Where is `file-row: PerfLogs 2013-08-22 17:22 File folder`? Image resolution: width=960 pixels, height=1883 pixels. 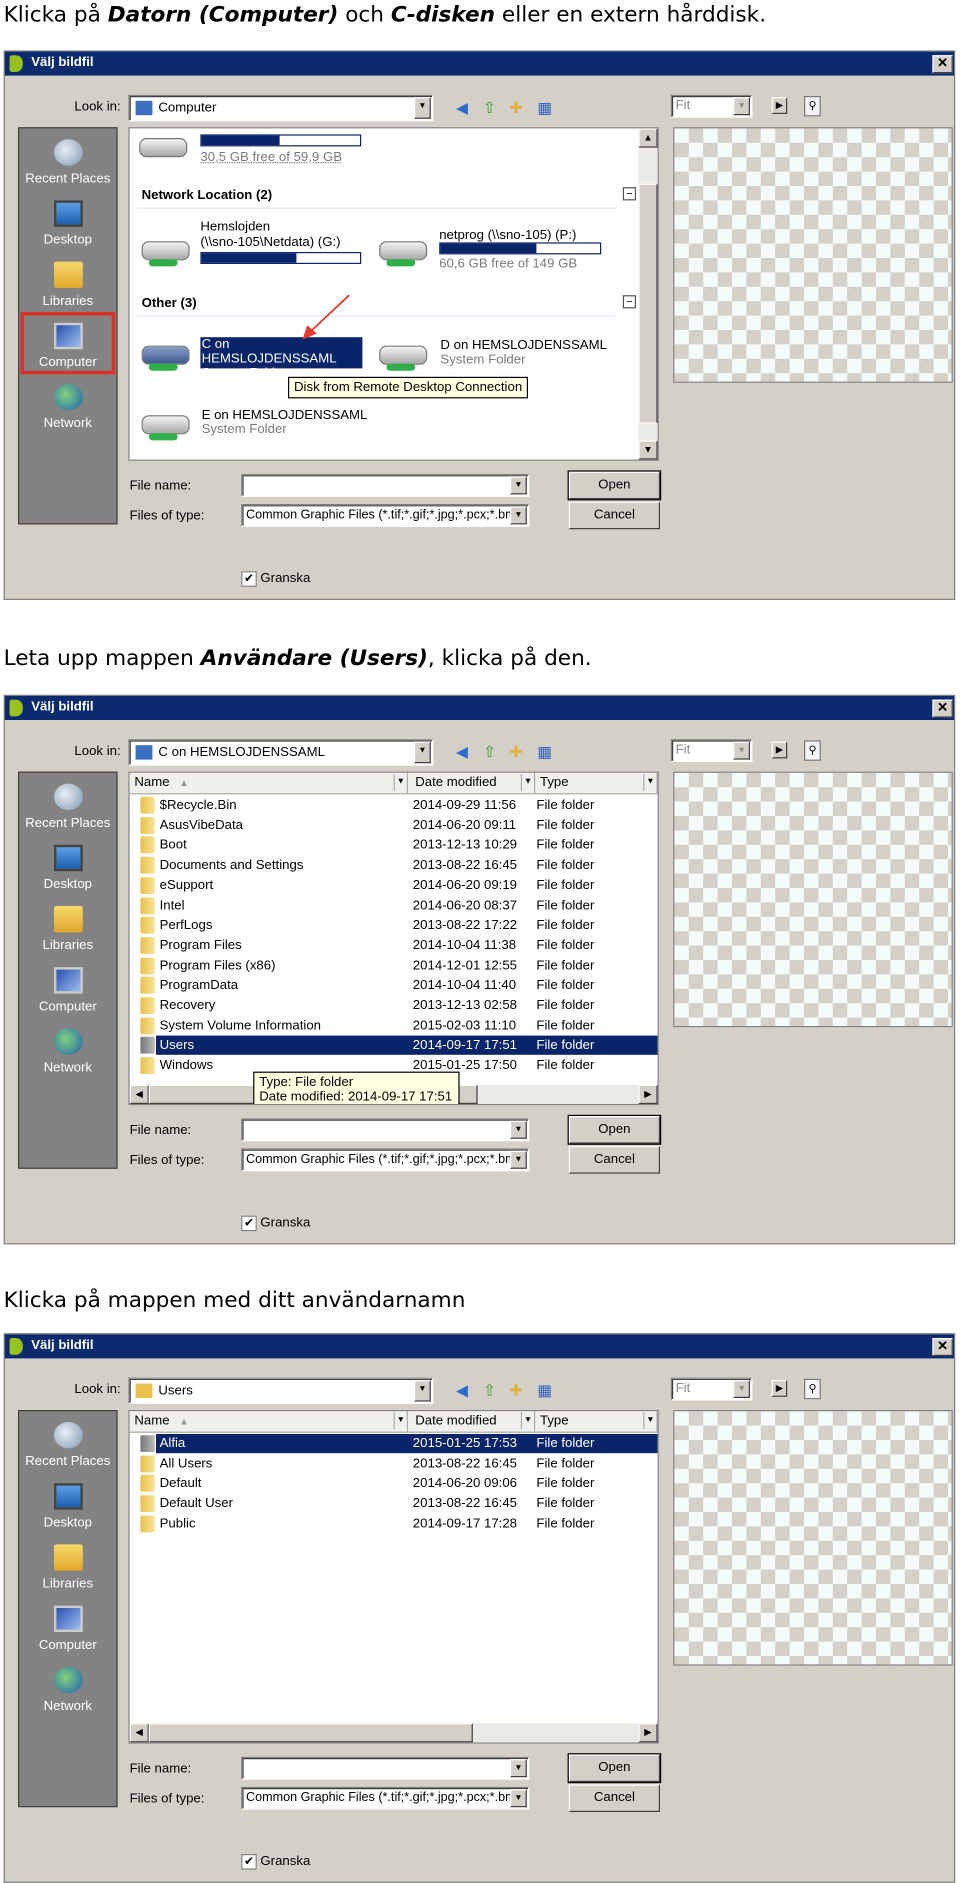 file-row: PerfLogs 2013-08-22 17:22 File folder is located at coordinates (397, 925).